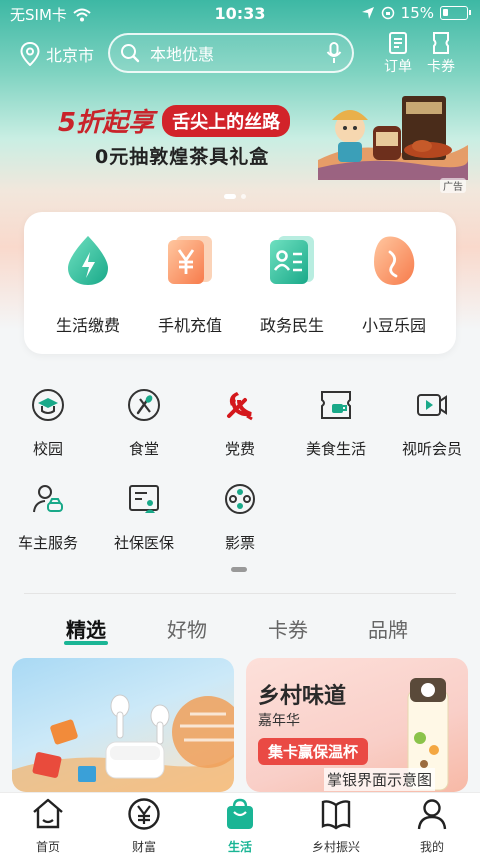 The image size is (480, 853). I want to click on film-reel-icon, so click(240, 499).